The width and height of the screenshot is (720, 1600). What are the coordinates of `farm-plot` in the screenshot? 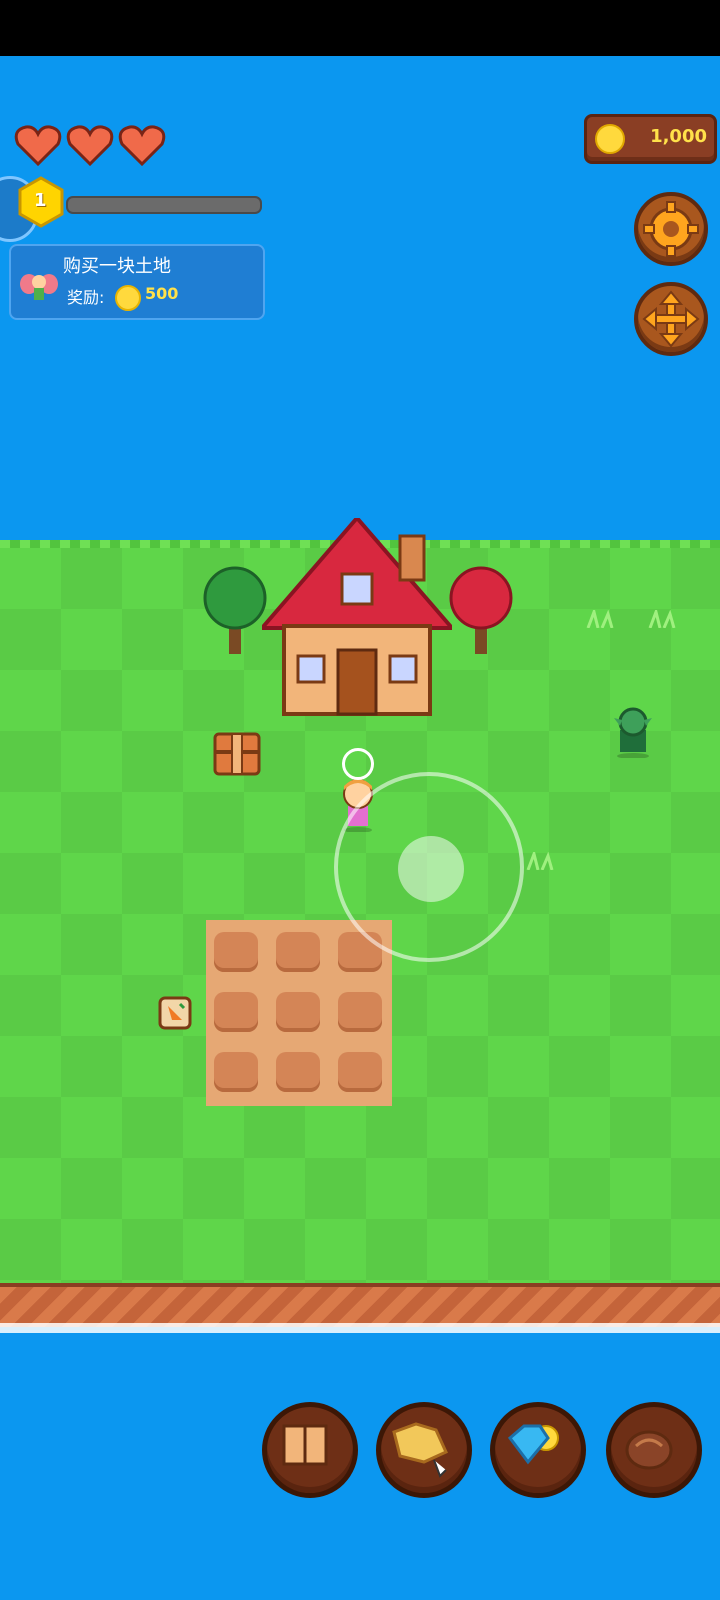 It's located at (299, 1013).